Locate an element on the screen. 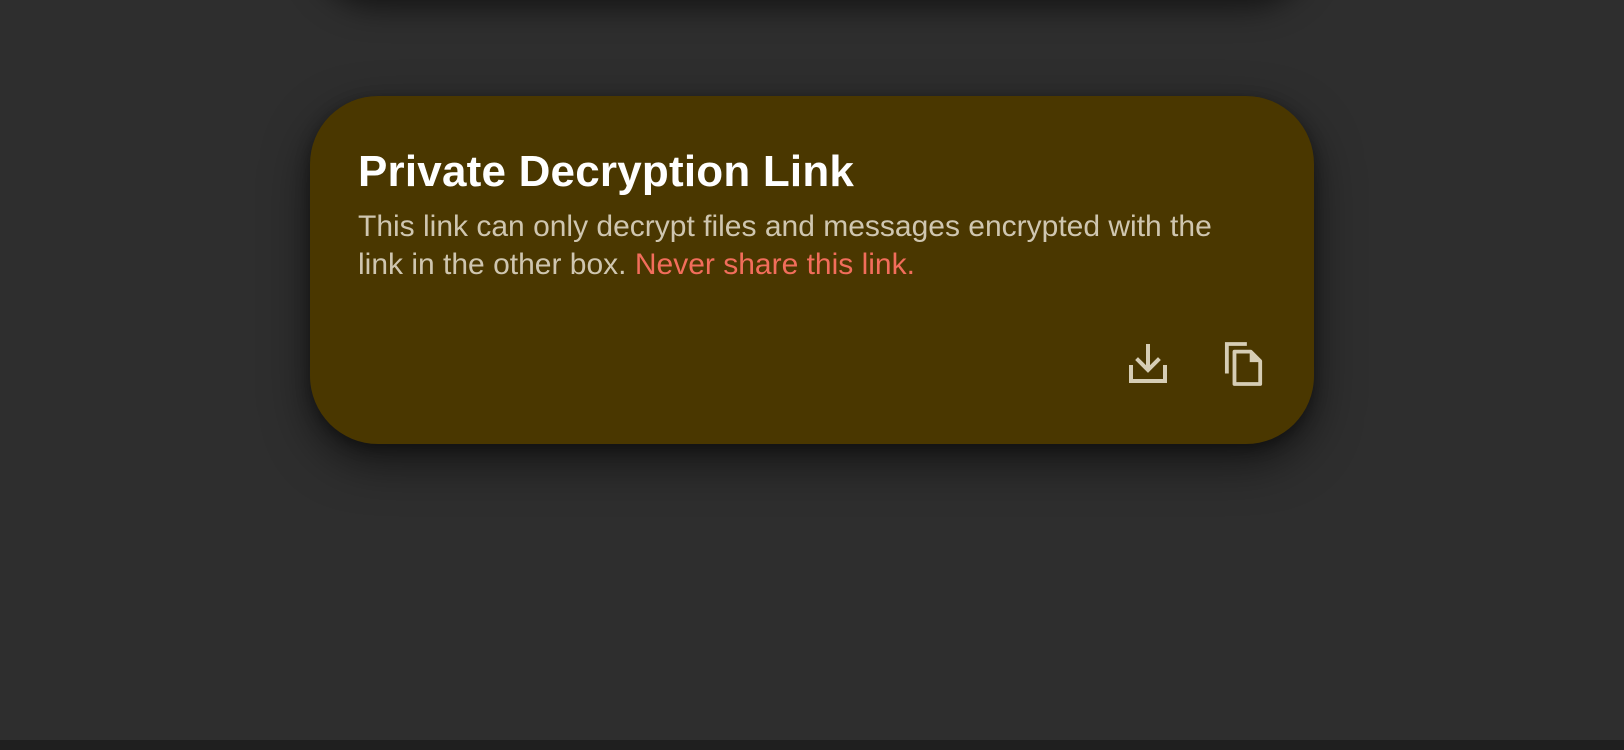 The image size is (1624, 750). card-title: Private Decryption Link is located at coordinates (606, 171).